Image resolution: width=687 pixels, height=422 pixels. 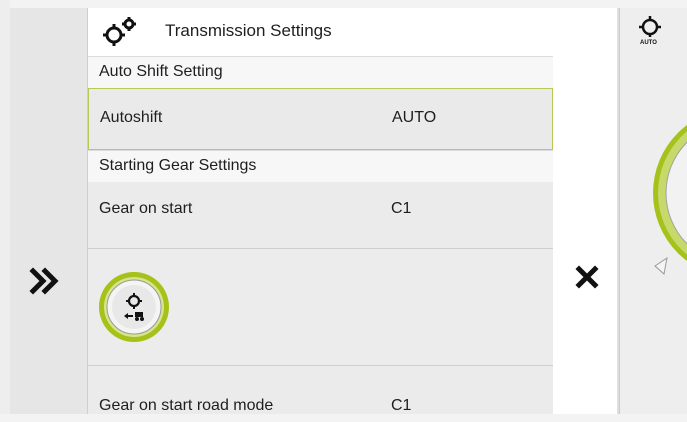 What do you see at coordinates (44, 281) in the screenshot?
I see `double-chevron-right-icon` at bounding box center [44, 281].